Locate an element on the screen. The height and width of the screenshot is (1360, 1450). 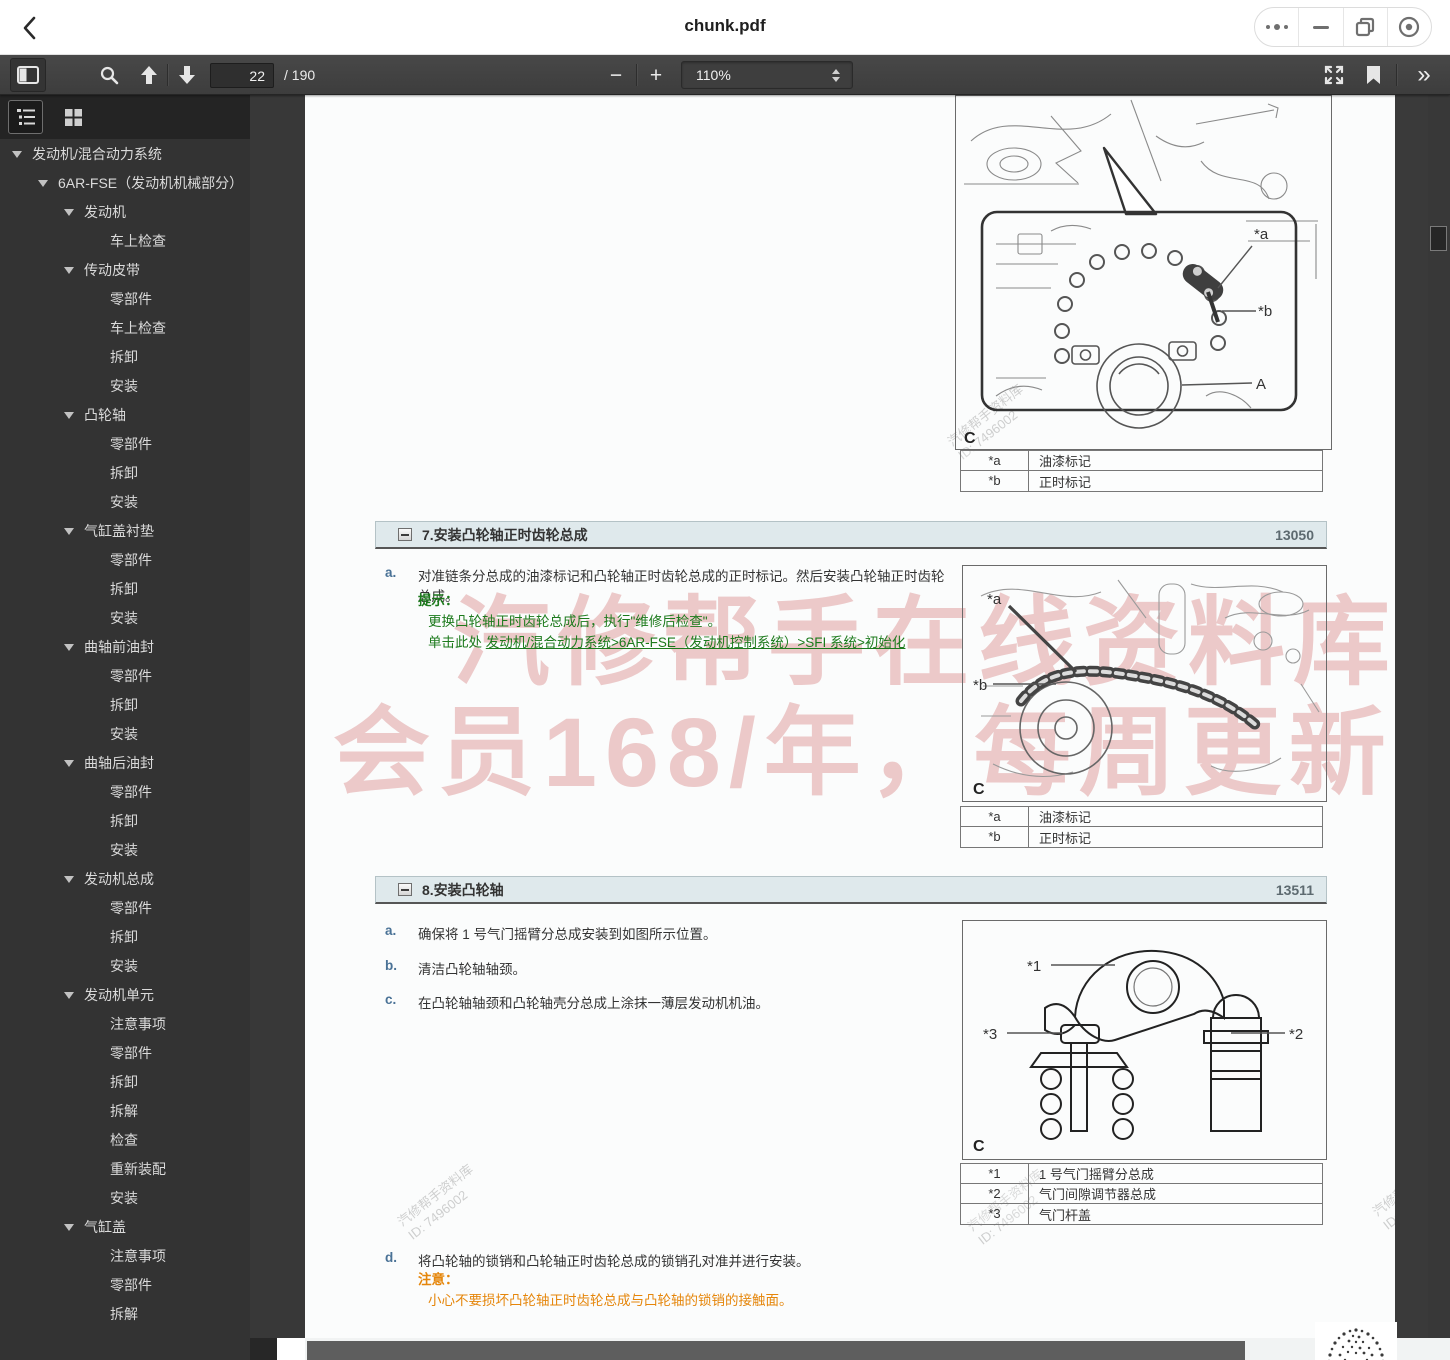
outline-item: 重新装配 is located at coordinates (125, 1169).